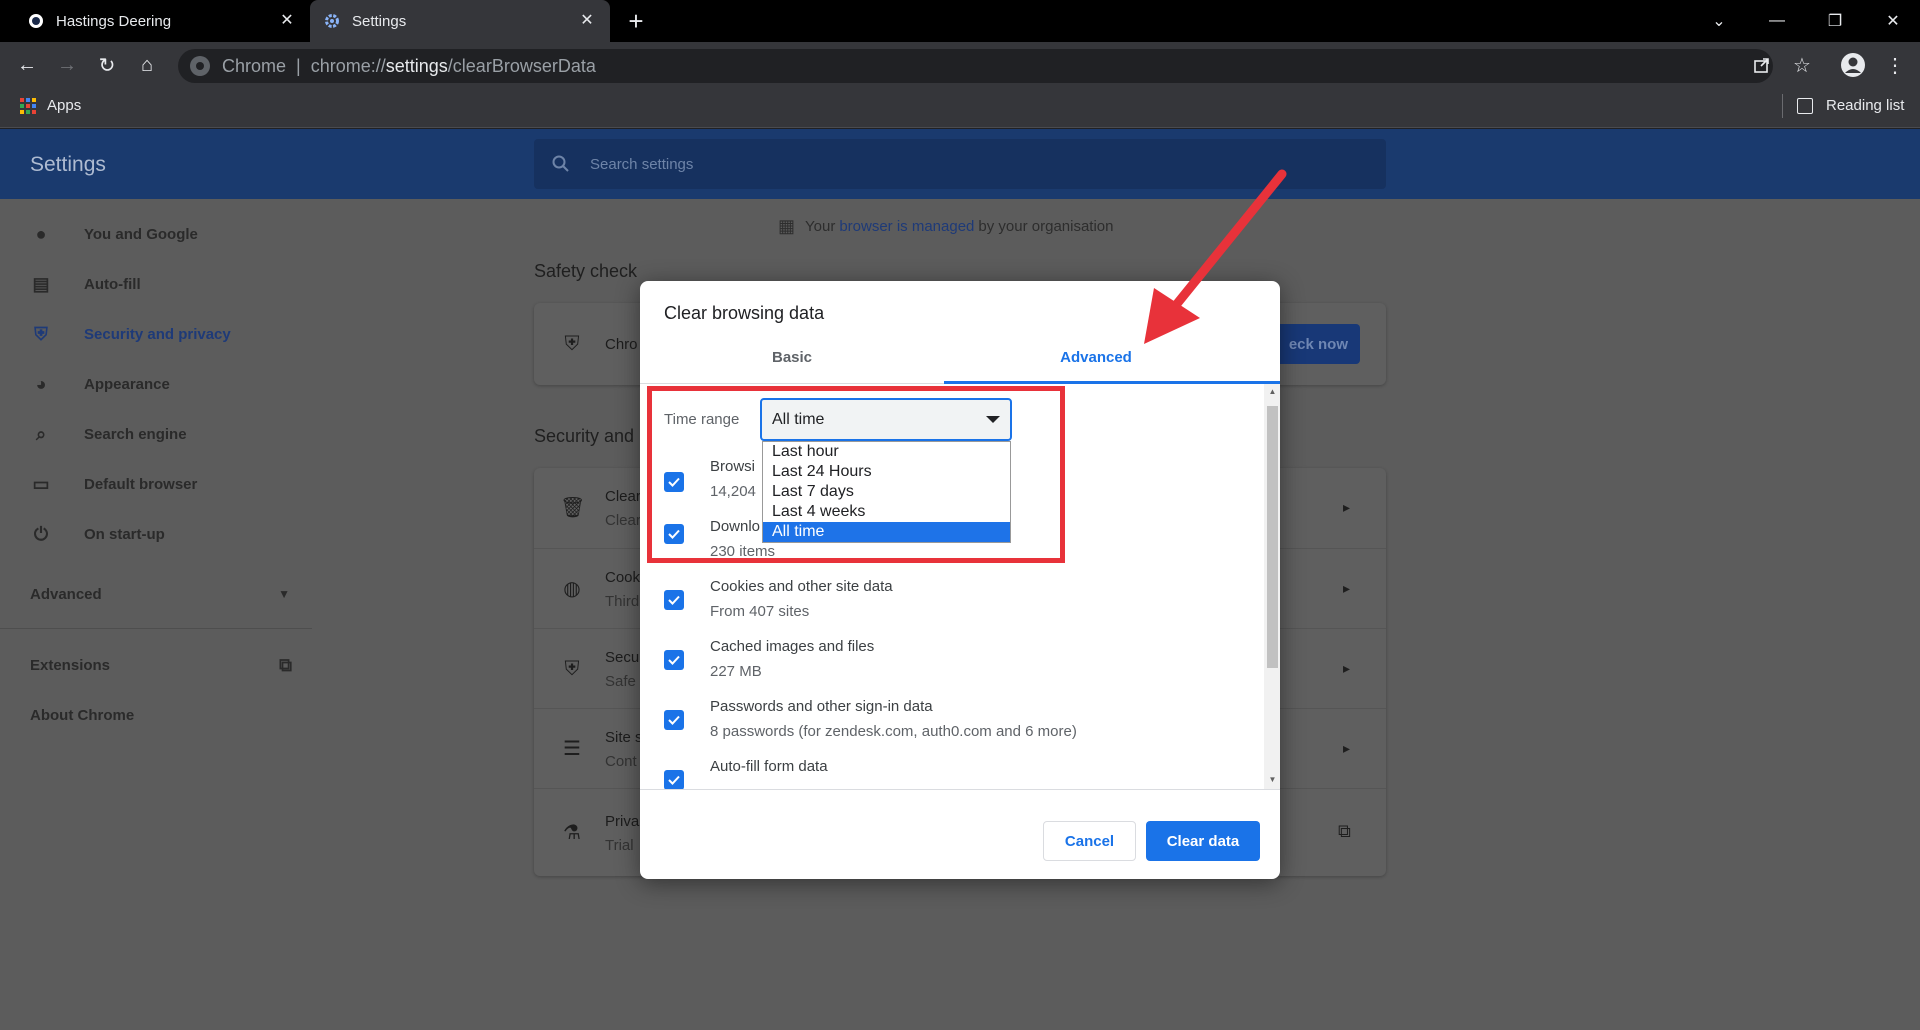 The height and width of the screenshot is (1030, 1920). Describe the element at coordinates (114, 21) in the screenshot. I see `tab-title: Hastings Deering` at that location.